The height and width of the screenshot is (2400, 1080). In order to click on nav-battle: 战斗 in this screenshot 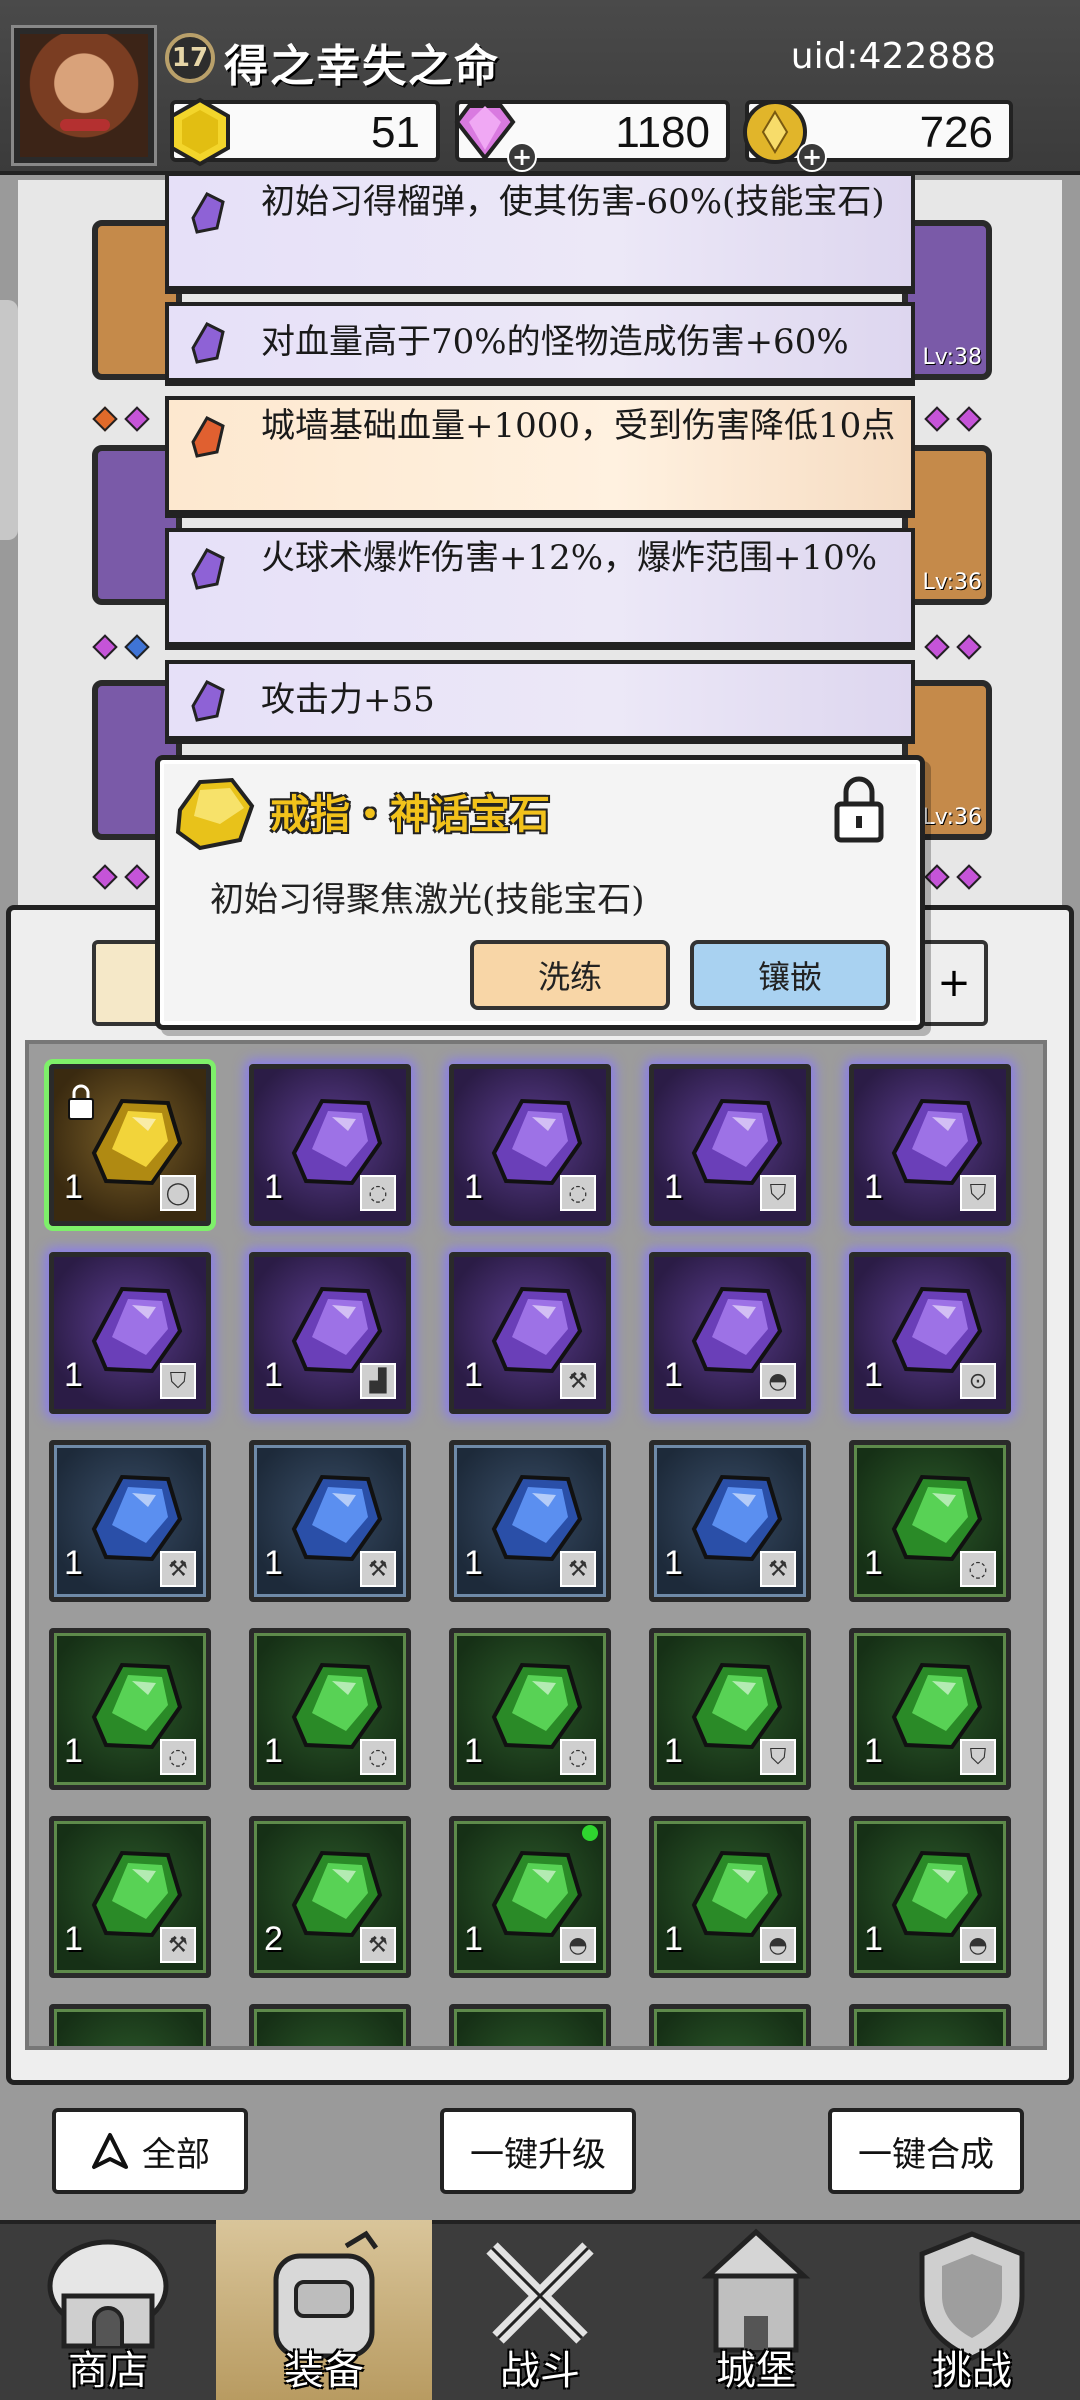, I will do `click(540, 2310)`.